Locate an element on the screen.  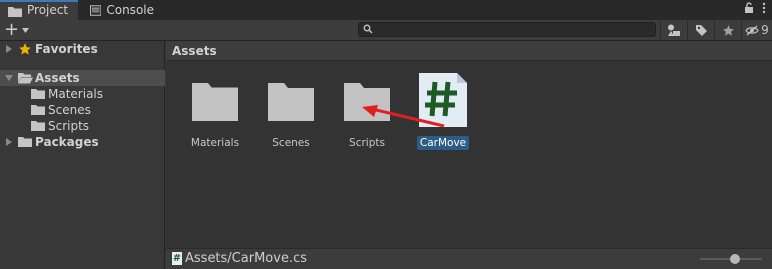
search-icon is located at coordinates (368, 29).